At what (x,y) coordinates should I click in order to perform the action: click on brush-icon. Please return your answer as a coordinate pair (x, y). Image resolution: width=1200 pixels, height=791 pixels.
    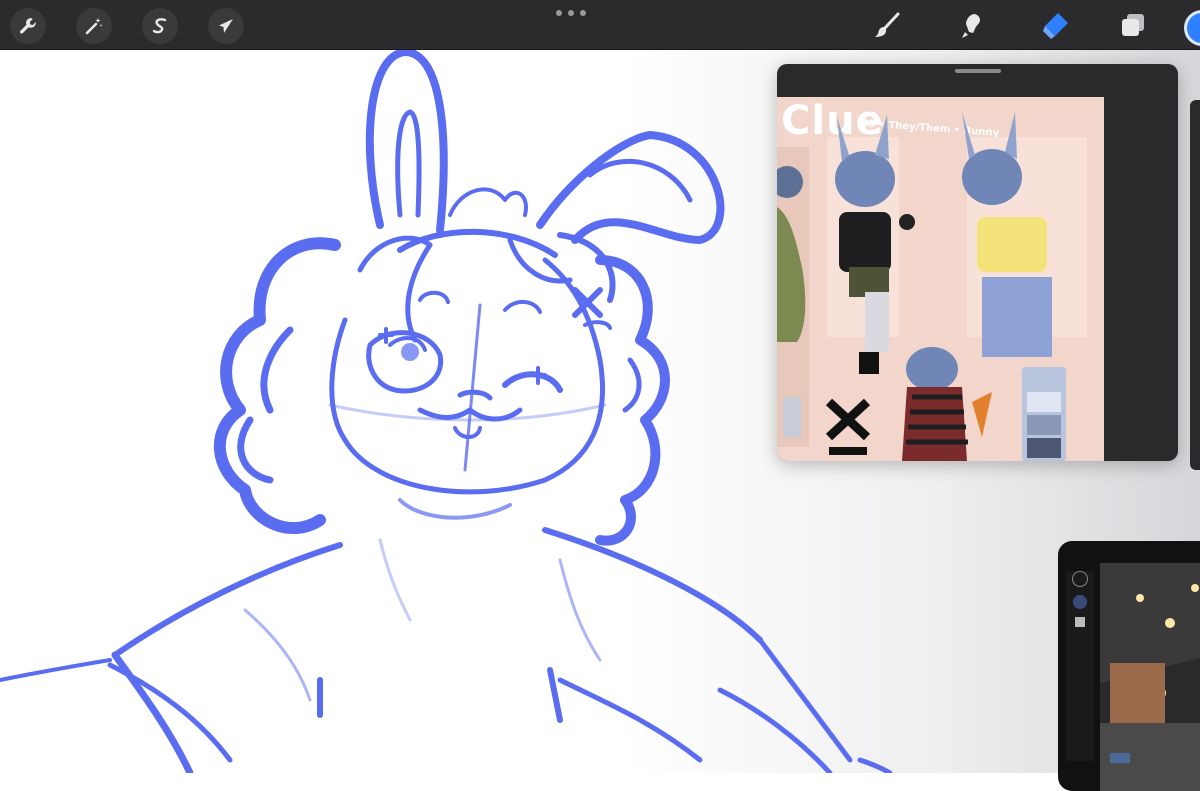
    Looking at the image, I should click on (887, 25).